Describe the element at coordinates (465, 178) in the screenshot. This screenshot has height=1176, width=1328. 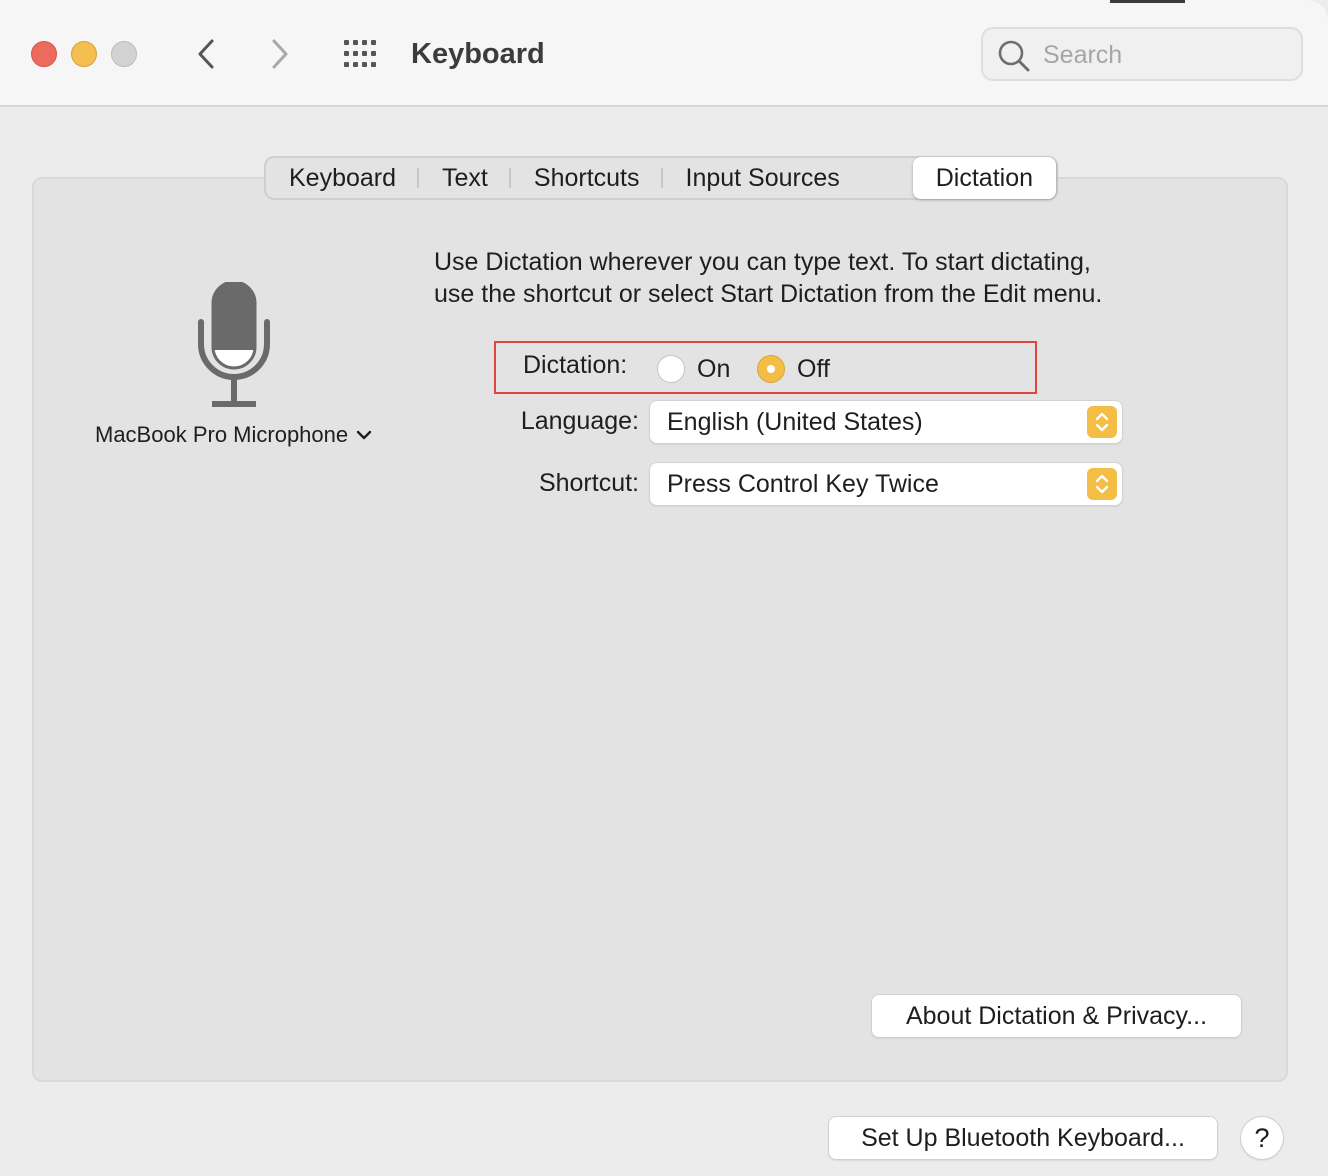
I see `tab-text: Text` at that location.